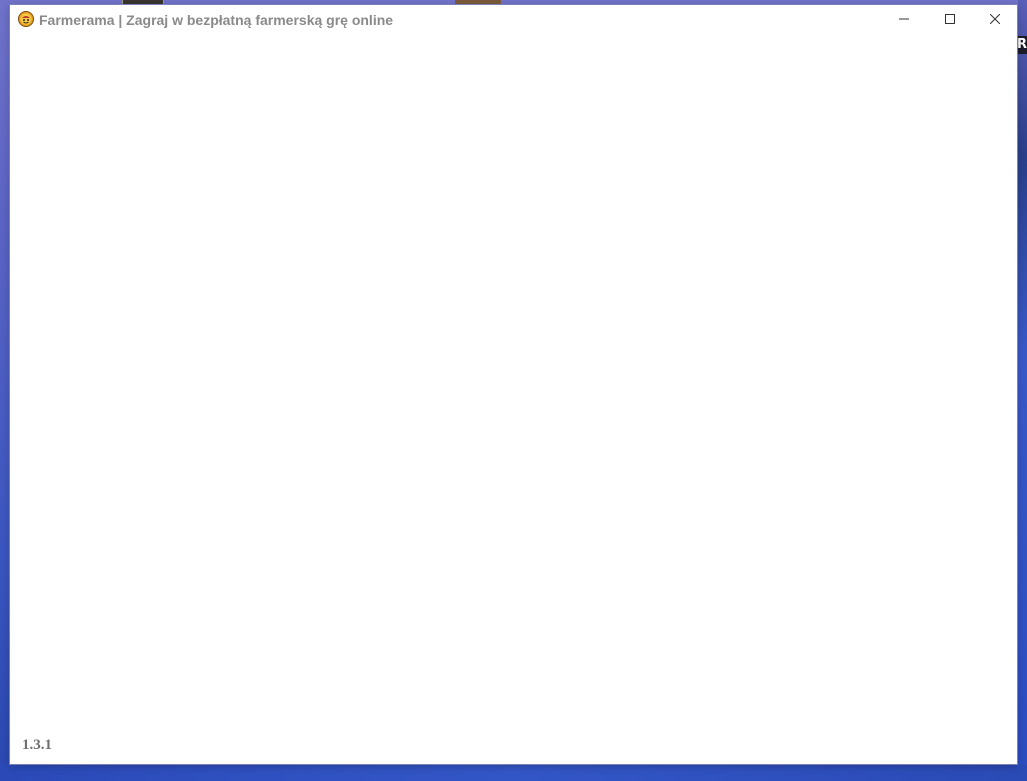  I want to click on maximize-icon, so click(950, 20).